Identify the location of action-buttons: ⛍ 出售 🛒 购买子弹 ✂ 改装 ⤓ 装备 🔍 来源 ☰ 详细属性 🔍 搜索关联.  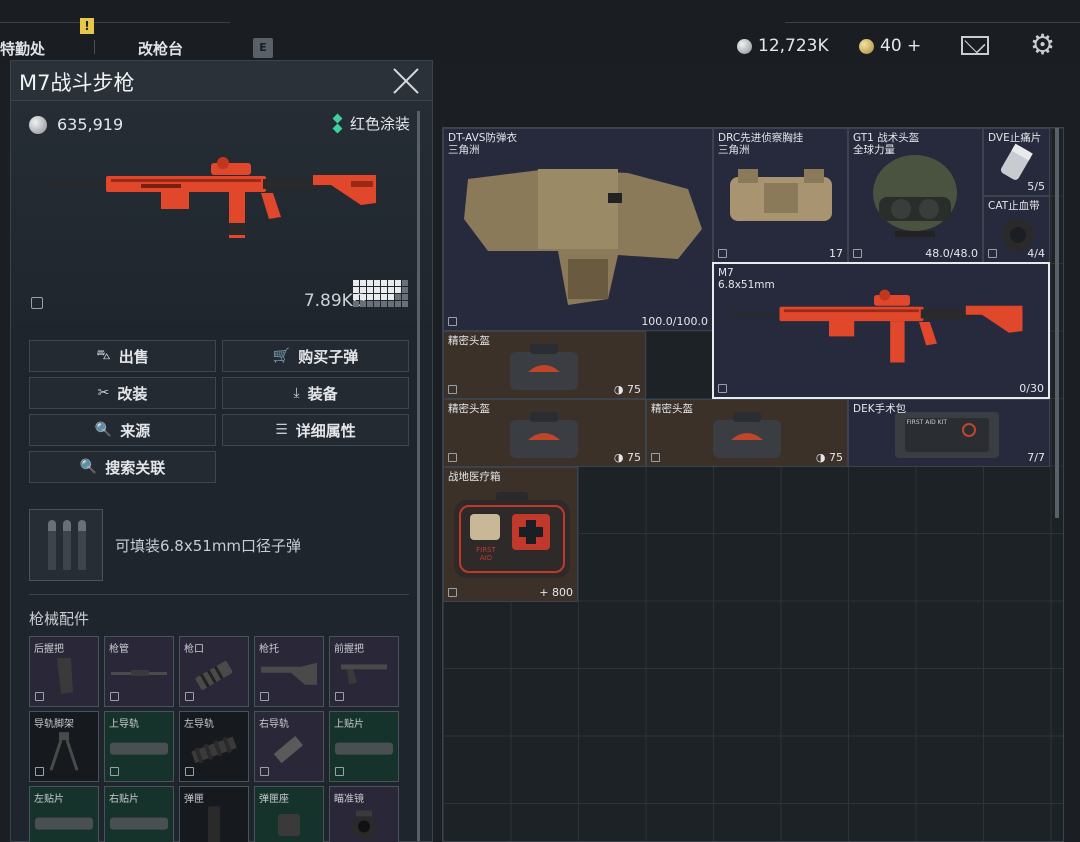
(219, 411).